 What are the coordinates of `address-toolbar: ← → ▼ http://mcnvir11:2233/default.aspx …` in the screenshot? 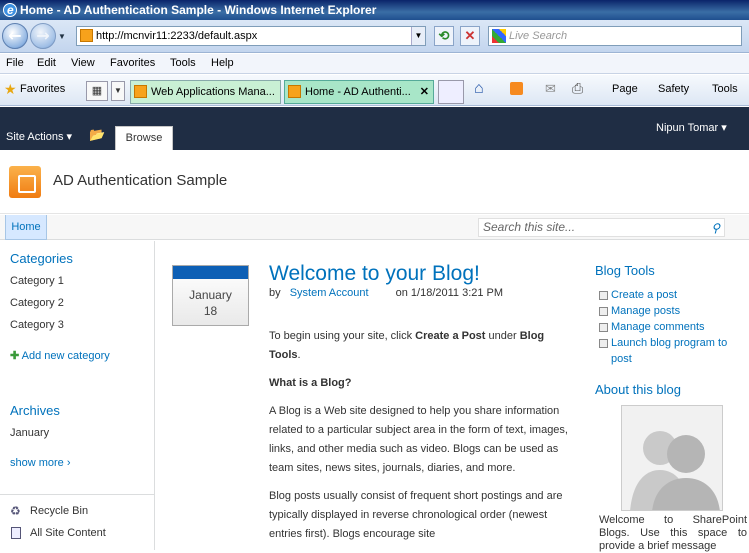 It's located at (374, 36).